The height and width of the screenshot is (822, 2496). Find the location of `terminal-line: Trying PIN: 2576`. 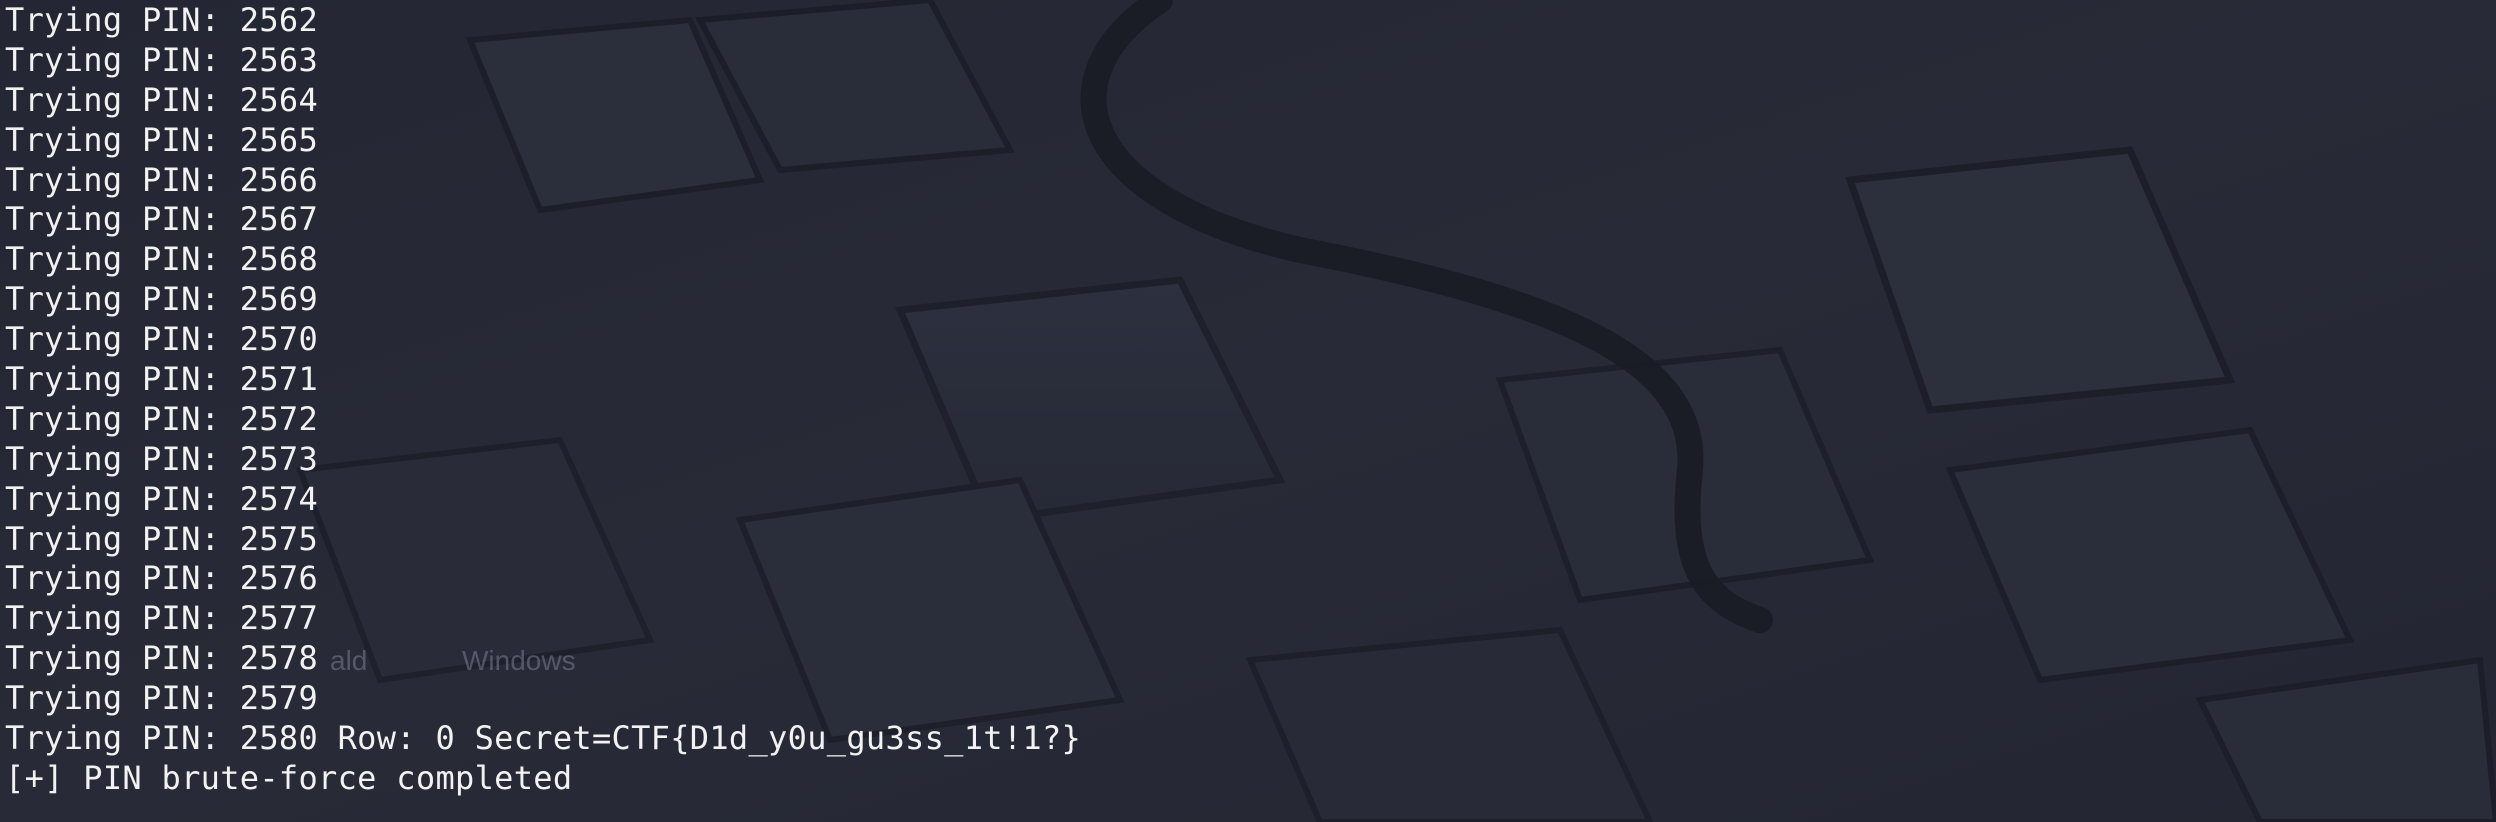

terminal-line: Trying PIN: 2576 is located at coordinates (162, 578).